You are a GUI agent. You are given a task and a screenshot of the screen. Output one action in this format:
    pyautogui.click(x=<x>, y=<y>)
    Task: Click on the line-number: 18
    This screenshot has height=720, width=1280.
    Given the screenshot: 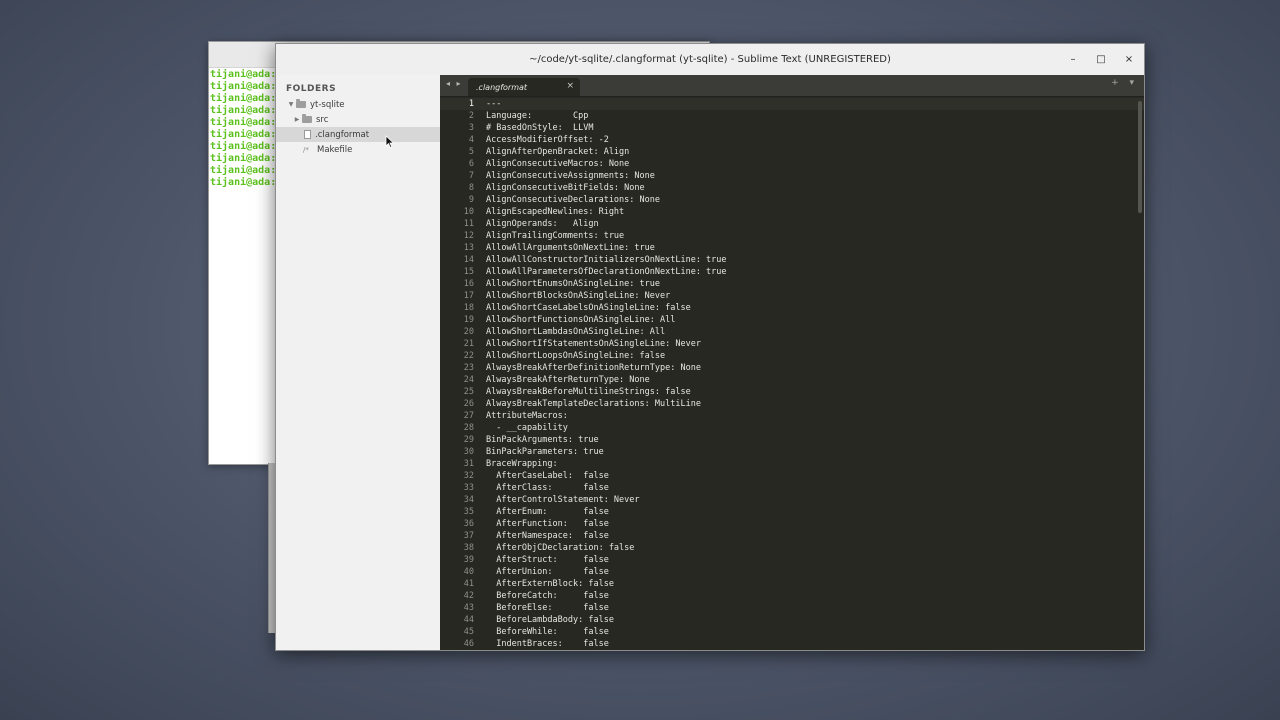 What is the action you would take?
    pyautogui.click(x=468, y=308)
    